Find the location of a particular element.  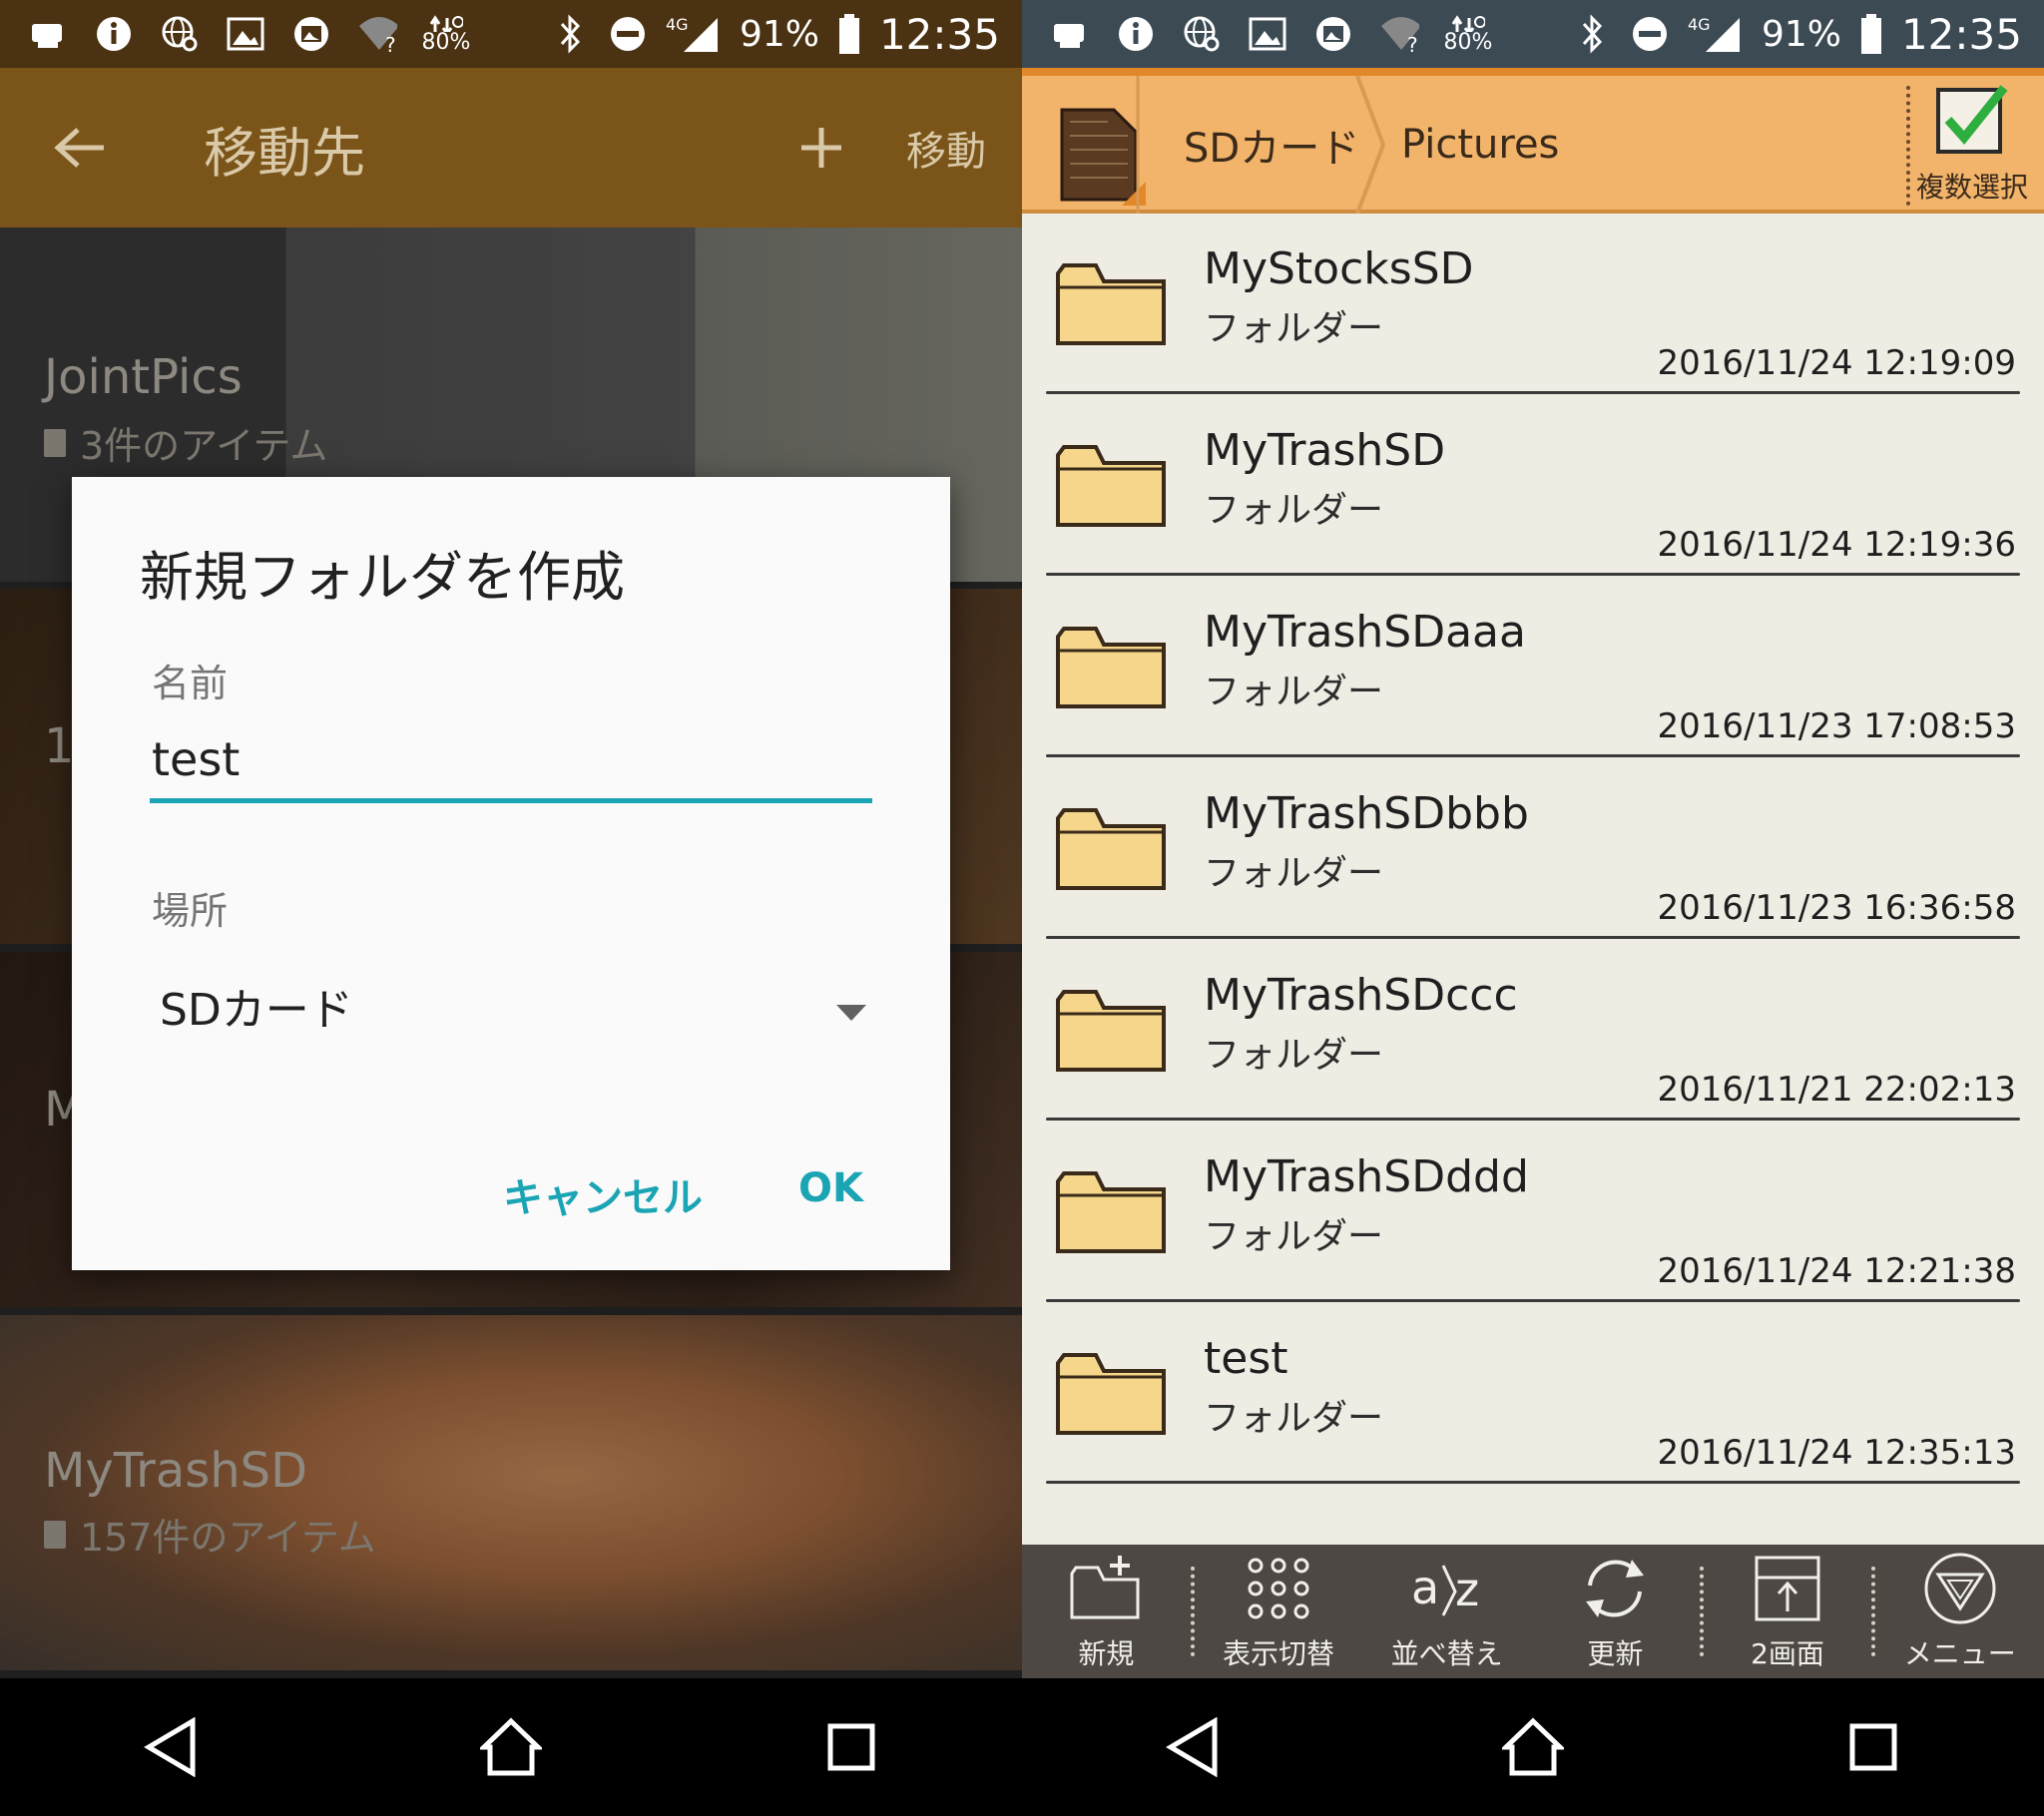

sort-button: az 並べ替え is located at coordinates (1446, 1611).